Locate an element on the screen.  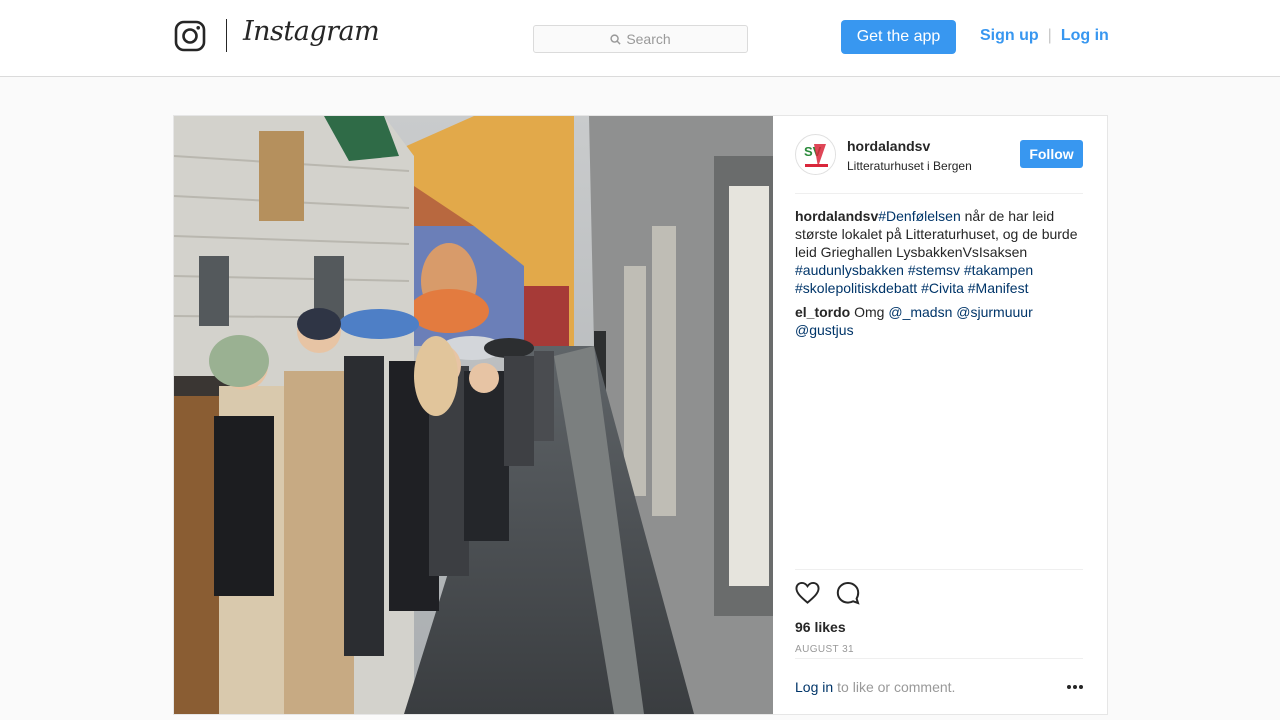
avatar: SV is located at coordinates (815, 154).